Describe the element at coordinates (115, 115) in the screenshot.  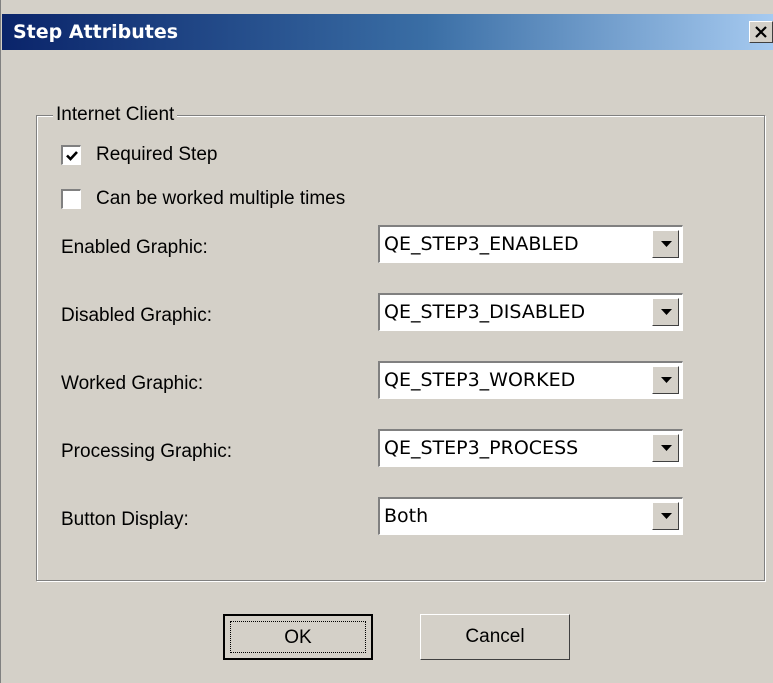
I see `group-legend: Internet Client` at that location.